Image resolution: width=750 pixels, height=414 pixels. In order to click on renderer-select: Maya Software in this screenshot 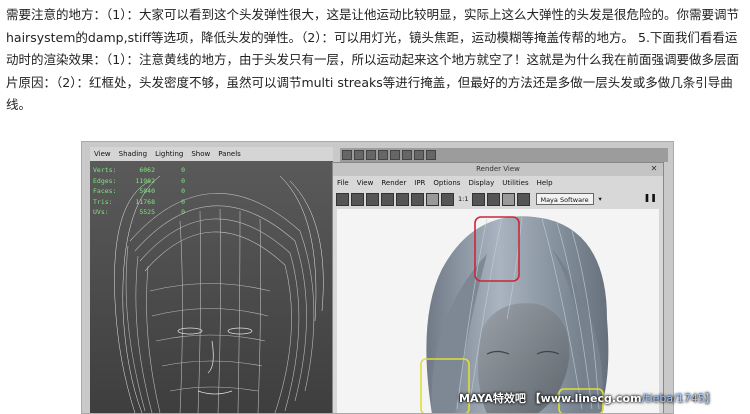, I will do `click(565, 199)`.